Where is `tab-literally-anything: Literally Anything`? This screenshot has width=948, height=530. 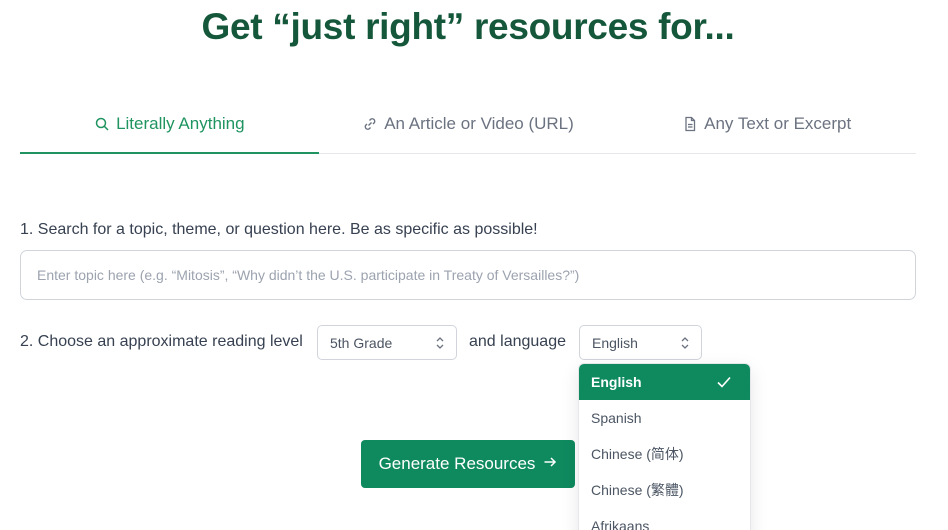
tab-literally-anything: Literally Anything is located at coordinates (169, 129).